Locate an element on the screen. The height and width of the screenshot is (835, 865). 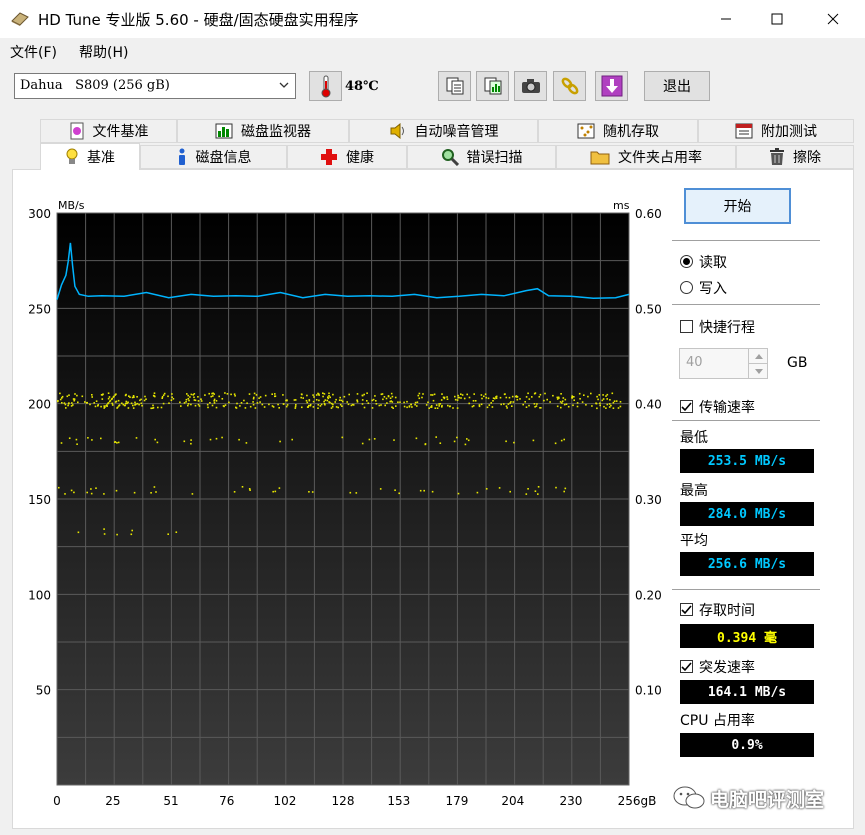
minimize-icon is located at coordinates (726, 19).